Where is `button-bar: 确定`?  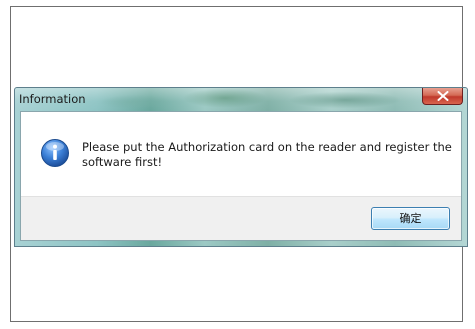
button-bar: 确定 is located at coordinates (241, 218).